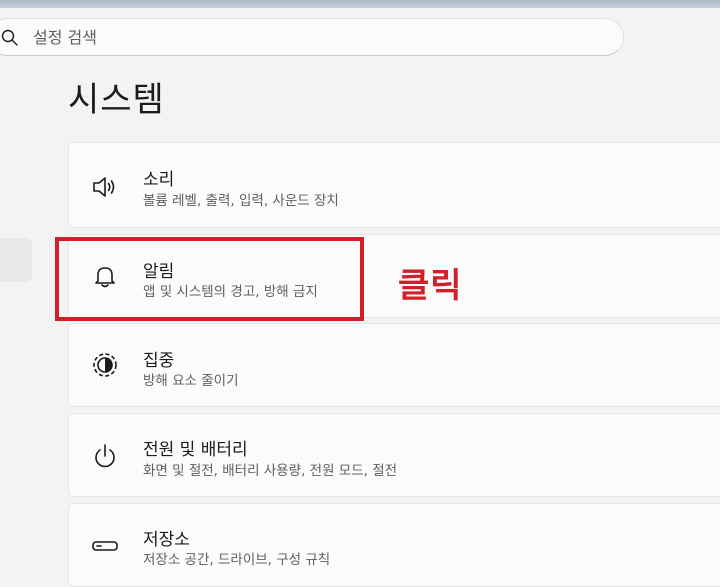 The height and width of the screenshot is (587, 720). I want to click on click-annotation: 클릭, so click(430, 286).